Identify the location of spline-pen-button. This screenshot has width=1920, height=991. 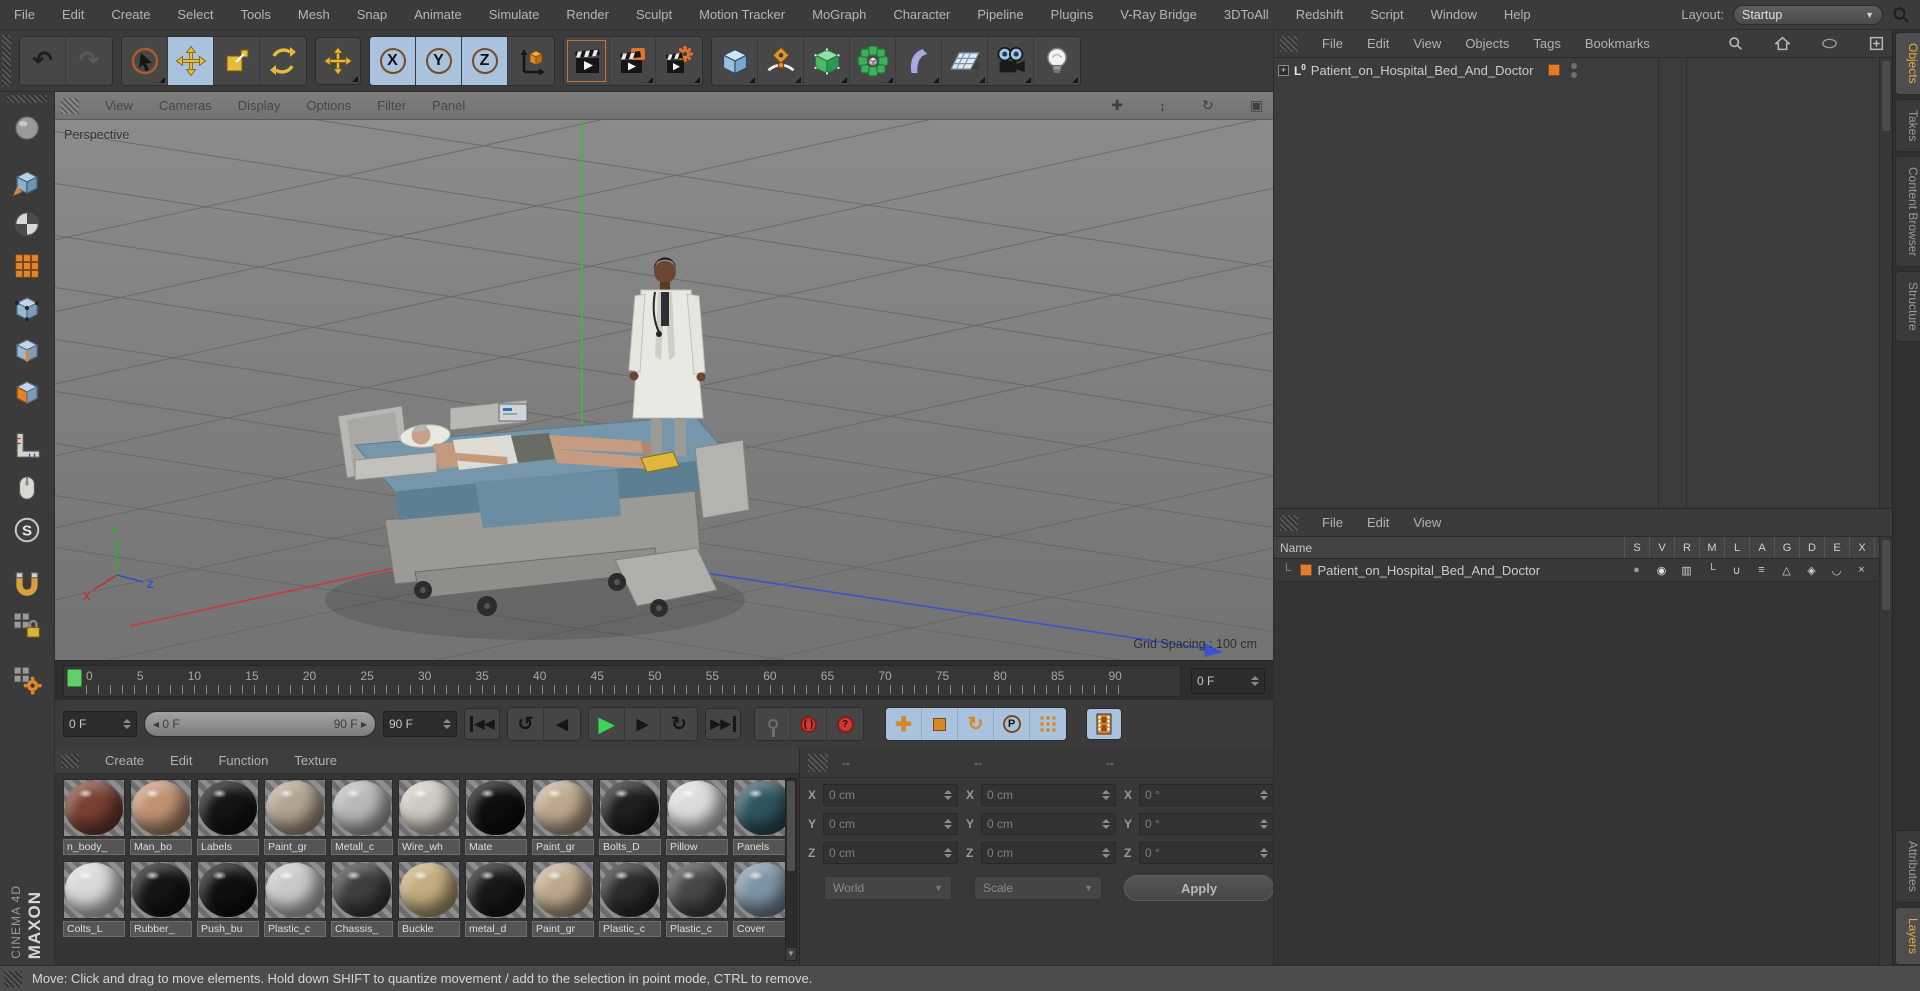
(781, 60).